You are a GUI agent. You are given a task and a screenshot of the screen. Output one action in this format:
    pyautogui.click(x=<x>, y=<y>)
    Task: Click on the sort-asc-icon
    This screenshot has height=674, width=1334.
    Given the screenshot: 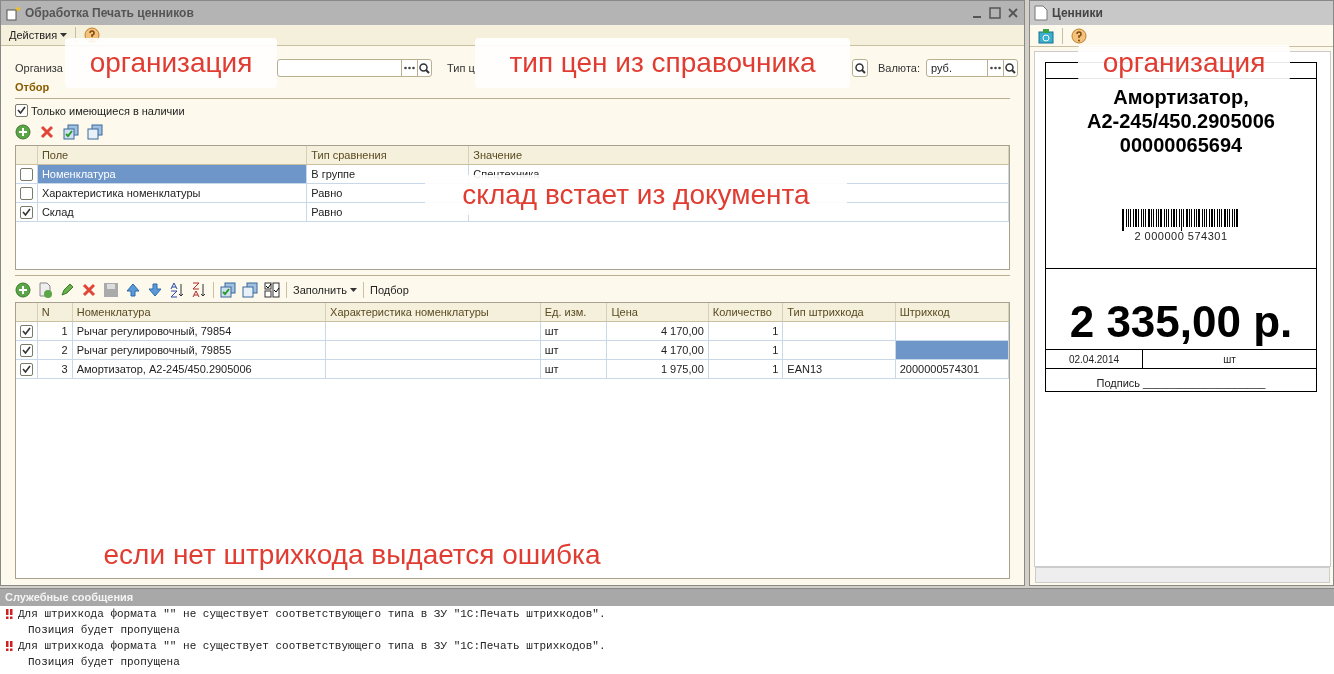 What is the action you would take?
    pyautogui.click(x=177, y=290)
    